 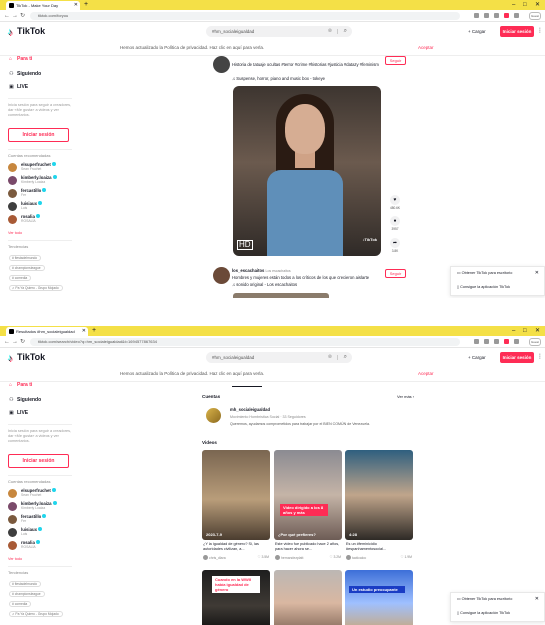 I want to click on video-result: 2023-7-9, so click(x=236, y=495).